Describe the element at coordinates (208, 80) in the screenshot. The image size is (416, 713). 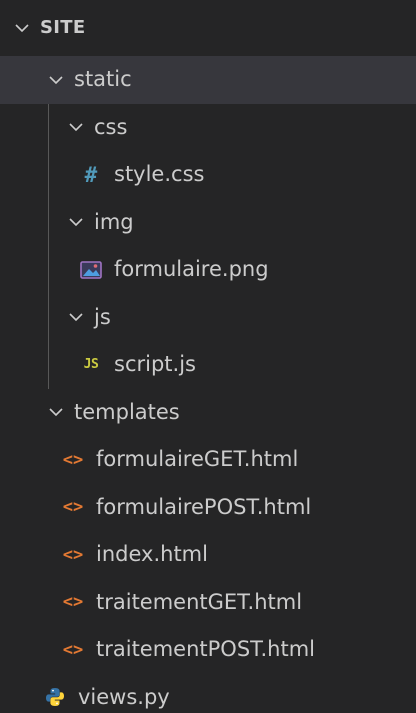
I see `tree-folder-static: static` at that location.